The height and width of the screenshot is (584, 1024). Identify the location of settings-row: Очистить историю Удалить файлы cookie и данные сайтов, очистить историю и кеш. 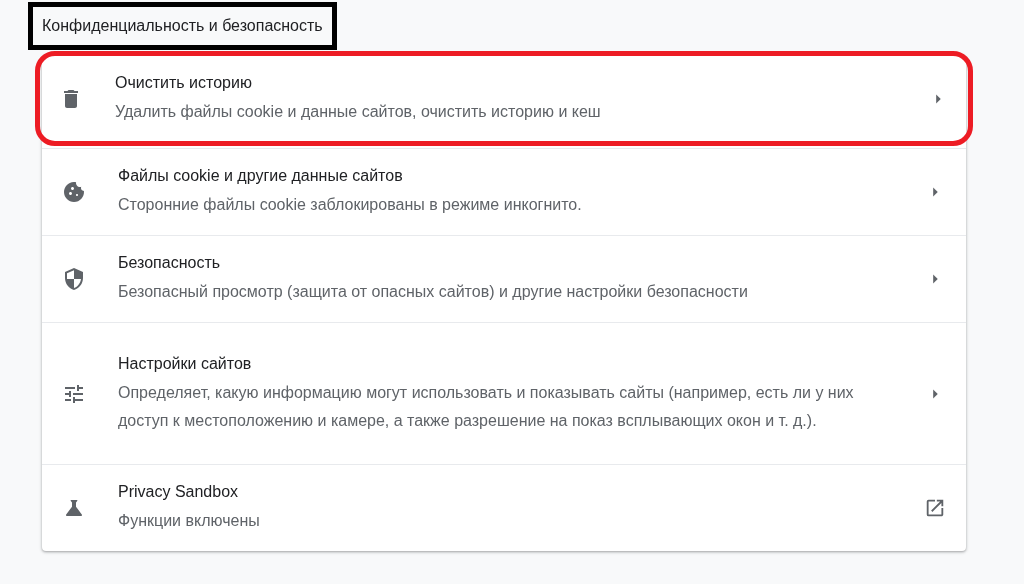
(504, 98).